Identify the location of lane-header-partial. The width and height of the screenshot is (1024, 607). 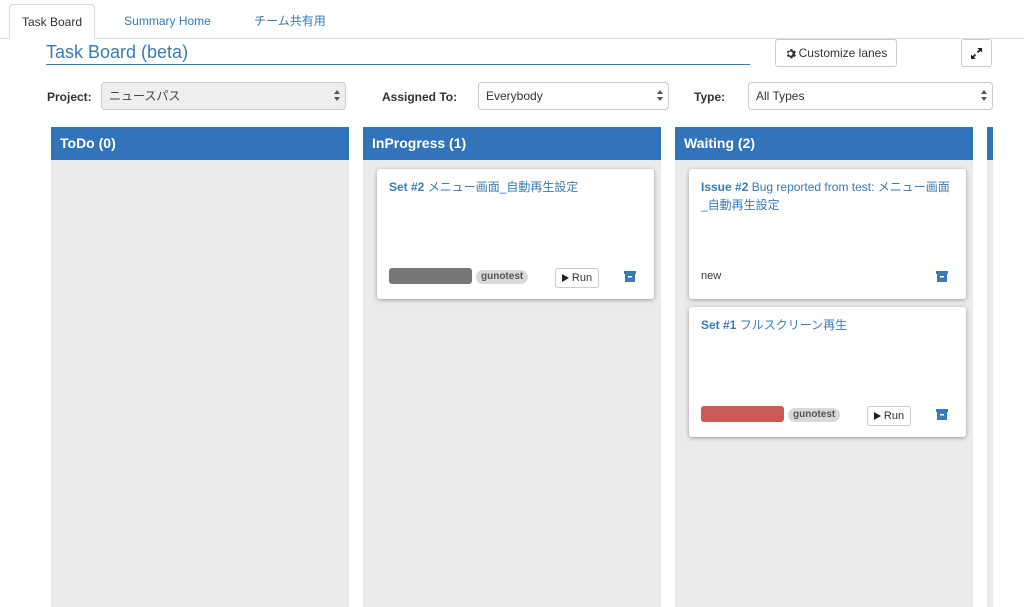
(990, 143).